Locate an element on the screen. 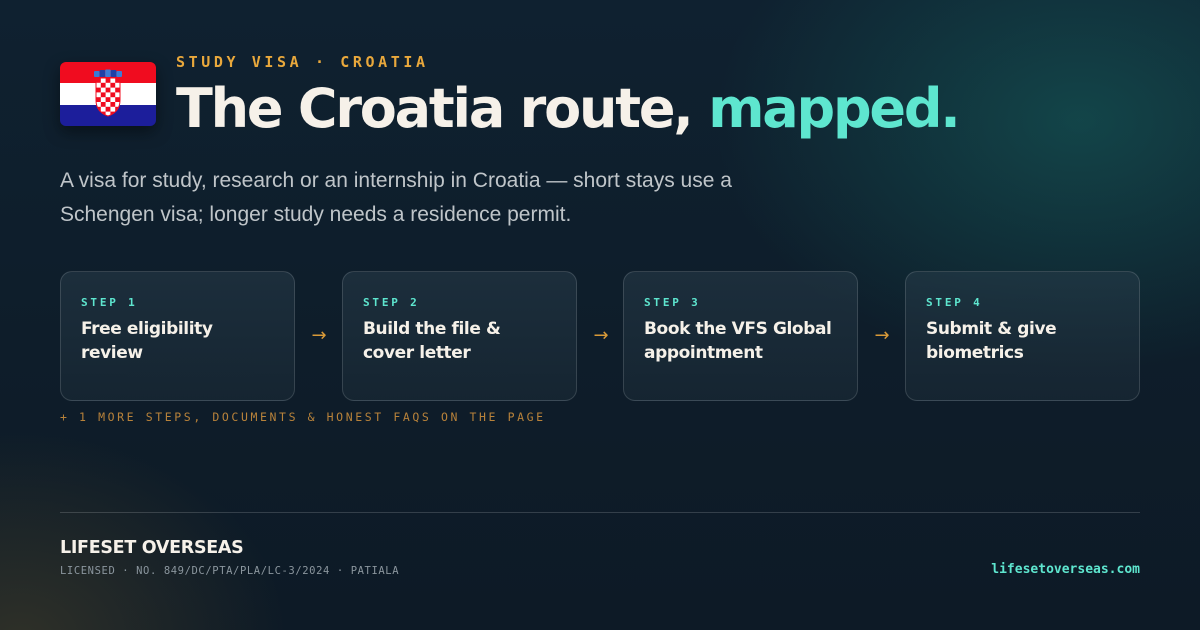  step-number: STEP 1 is located at coordinates (109, 302).